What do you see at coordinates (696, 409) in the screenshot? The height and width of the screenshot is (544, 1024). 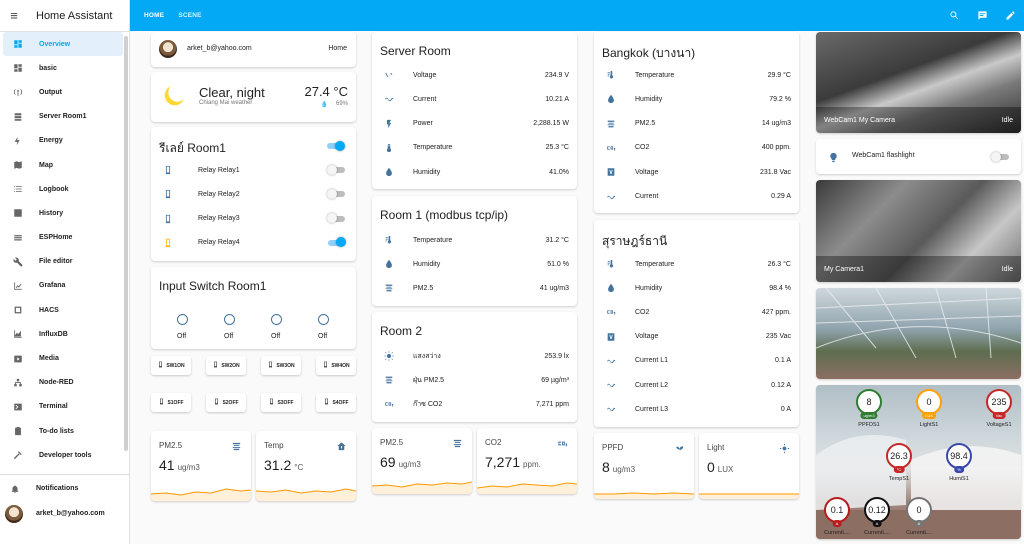 I see `entity-row: Current L3 0 A` at bounding box center [696, 409].